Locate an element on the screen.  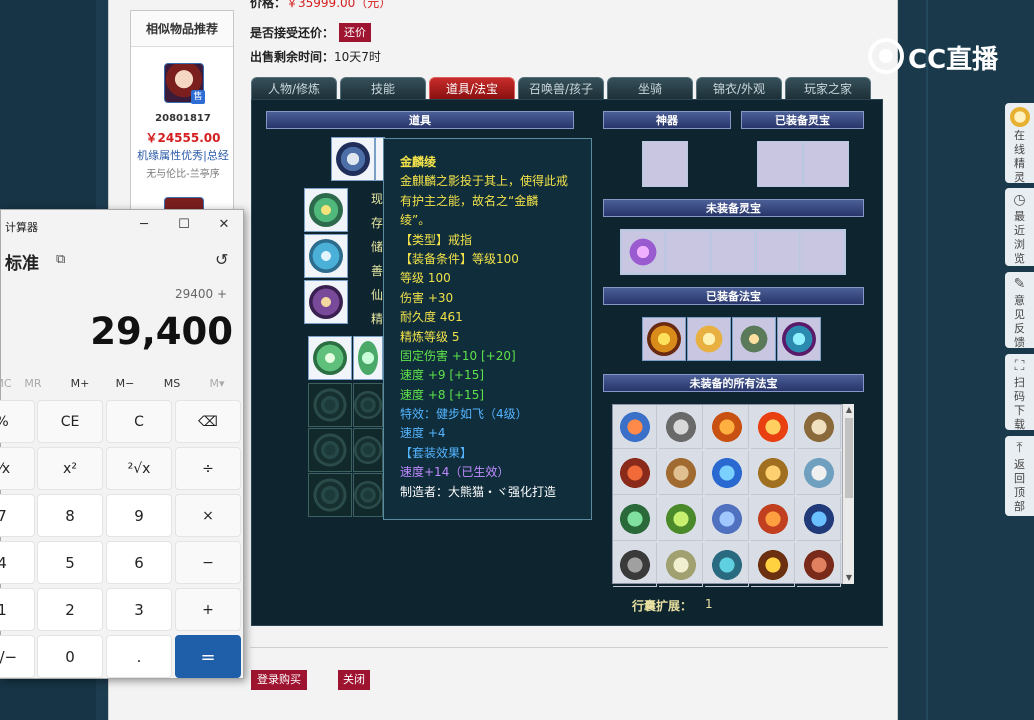
calc-key: 7 is located at coordinates (17, 515).